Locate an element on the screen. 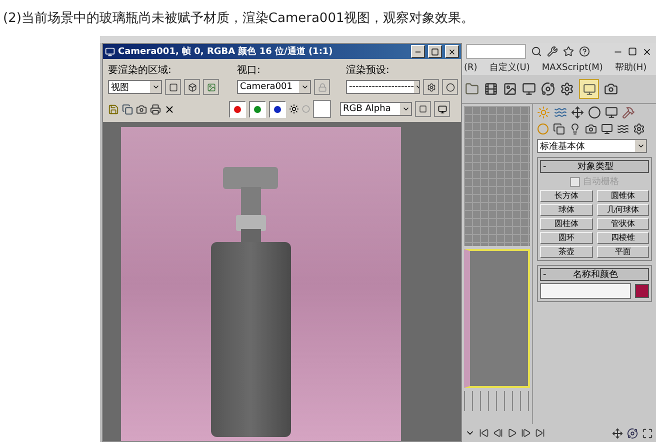 The width and height of the screenshot is (656, 442). primitive-button: 圆柱体 is located at coordinates (566, 224).